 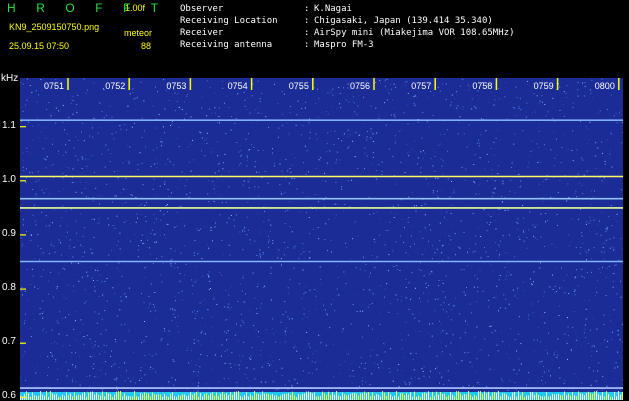 I want to click on time-tick-label: 0753, so click(x=176, y=86).